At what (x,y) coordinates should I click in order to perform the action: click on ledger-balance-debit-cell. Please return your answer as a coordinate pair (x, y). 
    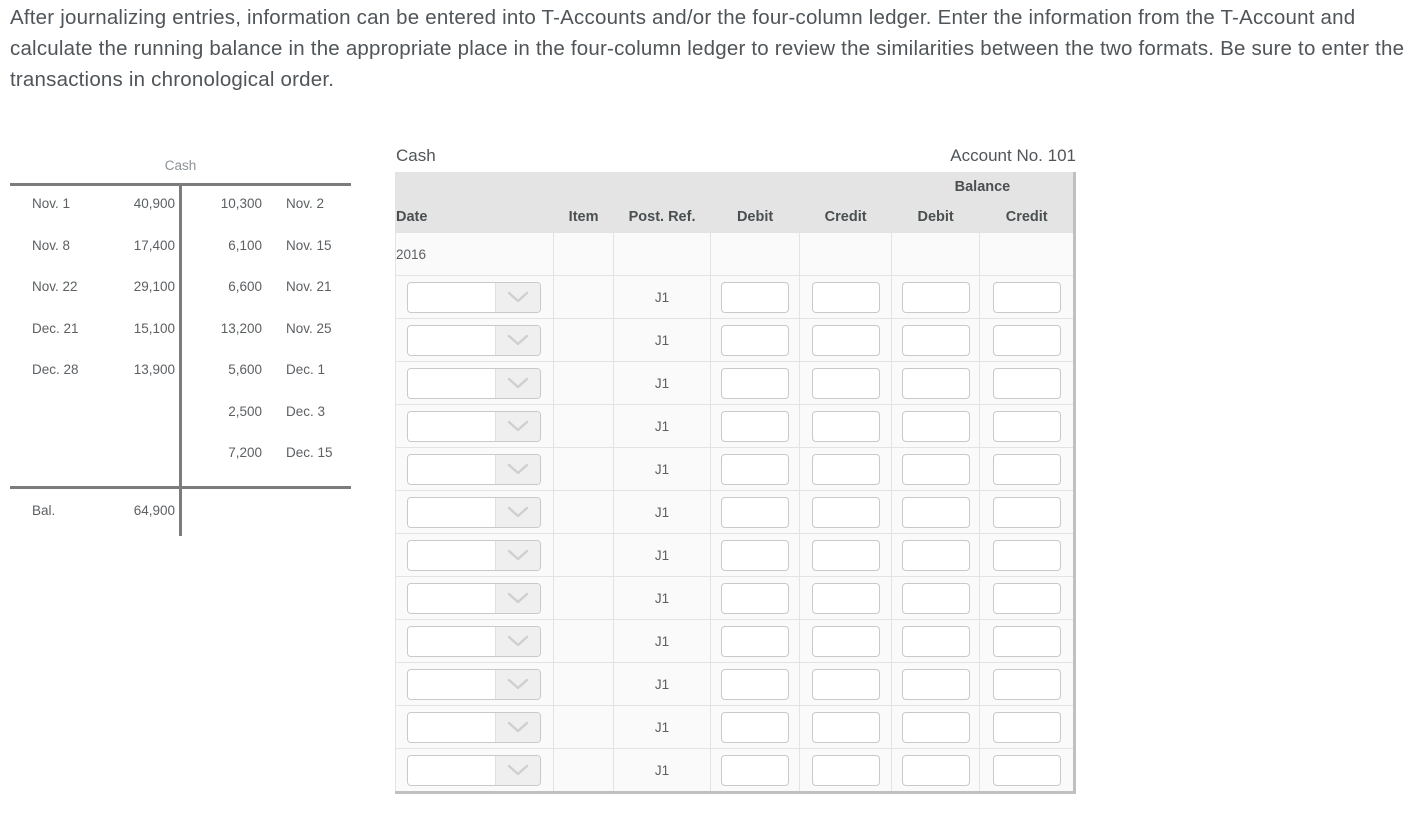
    Looking at the image, I should click on (935, 512).